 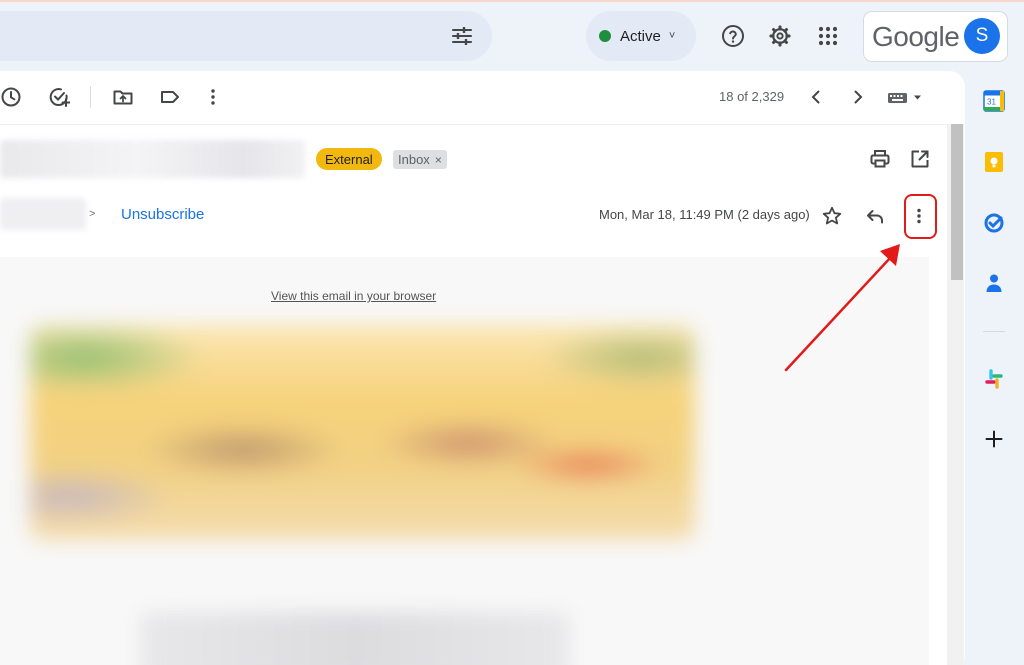 I want to click on snooze-clock-icon, so click(x=11, y=97).